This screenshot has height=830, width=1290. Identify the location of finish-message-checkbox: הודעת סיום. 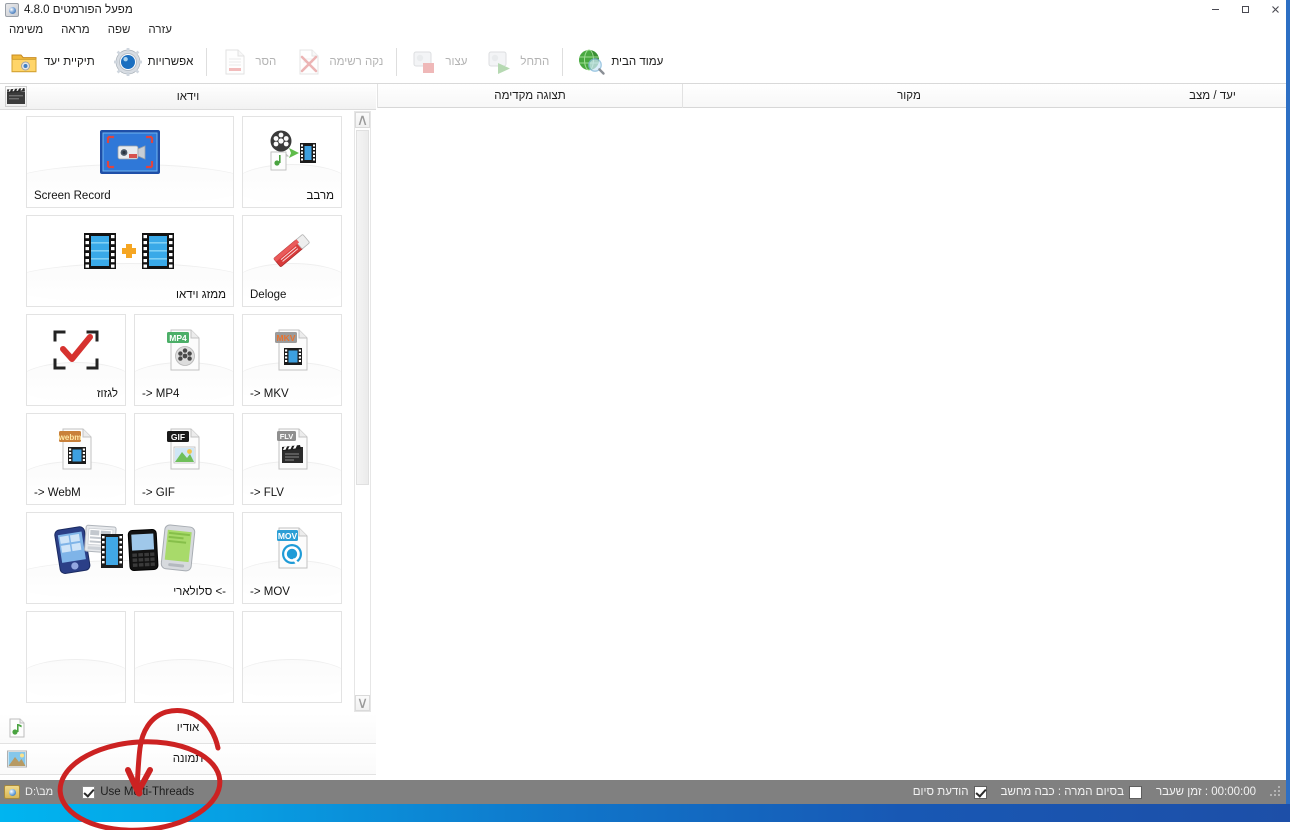
(949, 792).